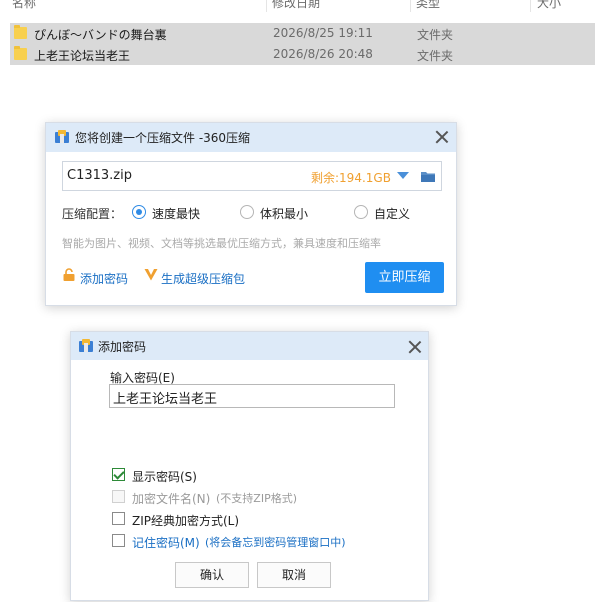 This screenshot has height=602, width=612. What do you see at coordinates (118, 474) in the screenshot?
I see `show-password-checkbox` at bounding box center [118, 474].